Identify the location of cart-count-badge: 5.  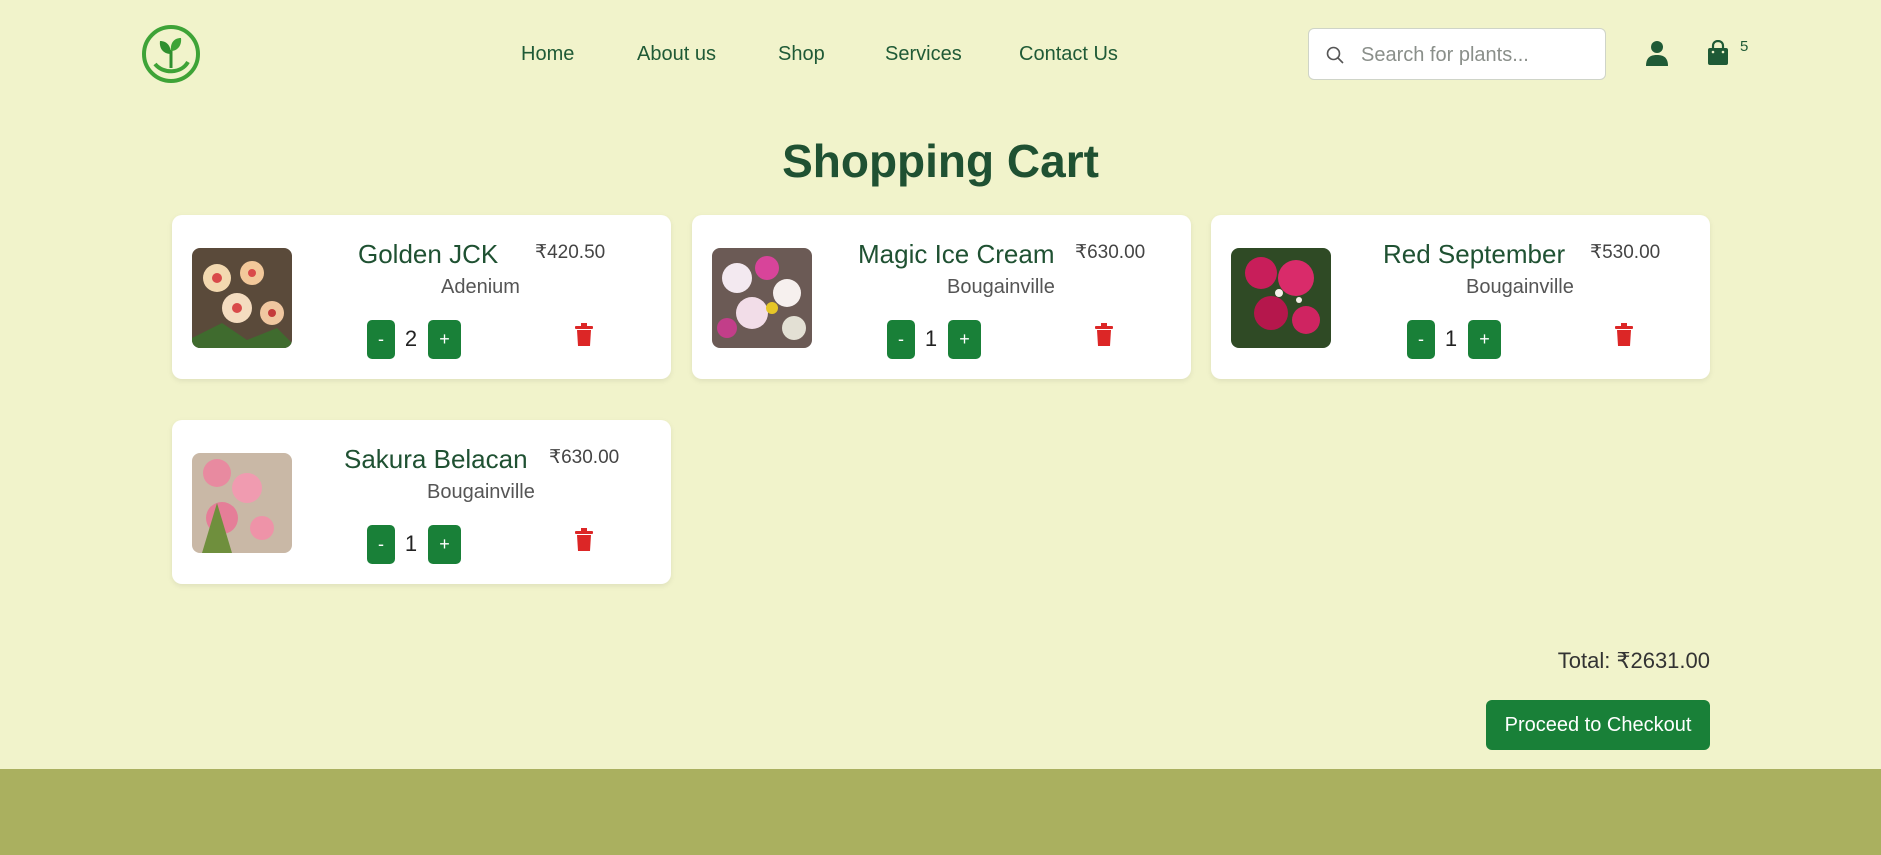
(1744, 46).